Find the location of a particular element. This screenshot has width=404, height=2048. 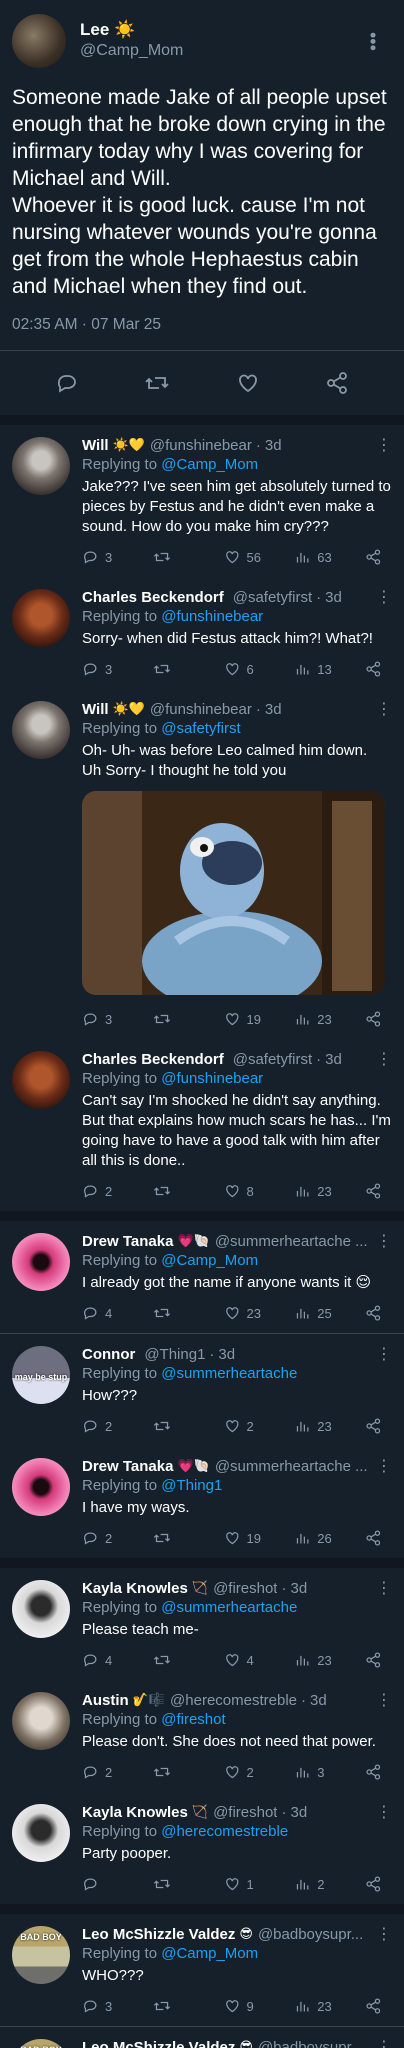

views-action: 63 is located at coordinates (329, 557).